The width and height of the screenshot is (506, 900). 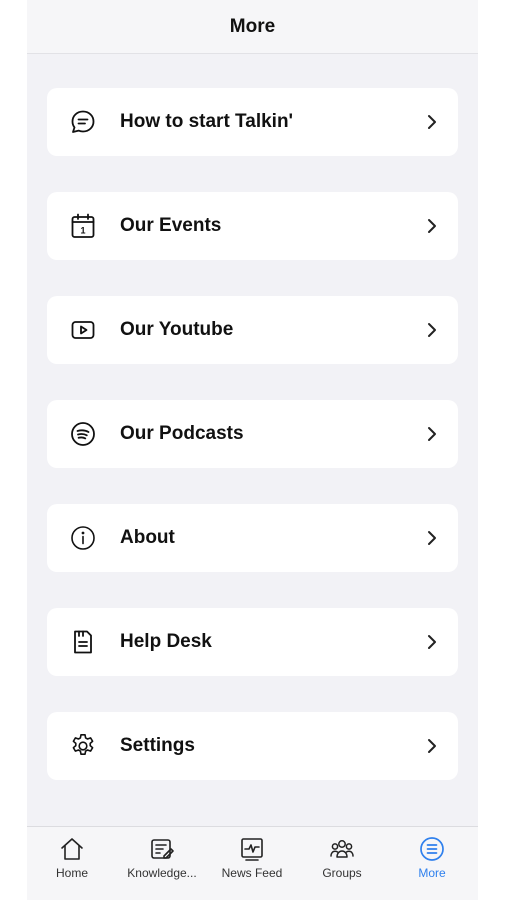 I want to click on menu-item-label: About, so click(x=147, y=537).